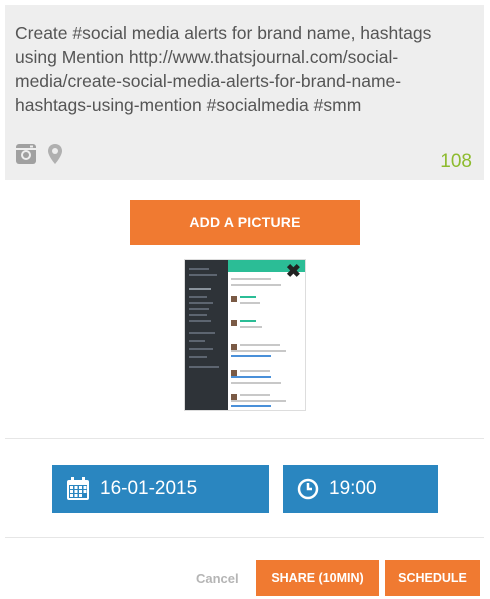 The image size is (490, 599). What do you see at coordinates (245, 335) in the screenshot?
I see `attached-picture-thumbnail: ✖` at bounding box center [245, 335].